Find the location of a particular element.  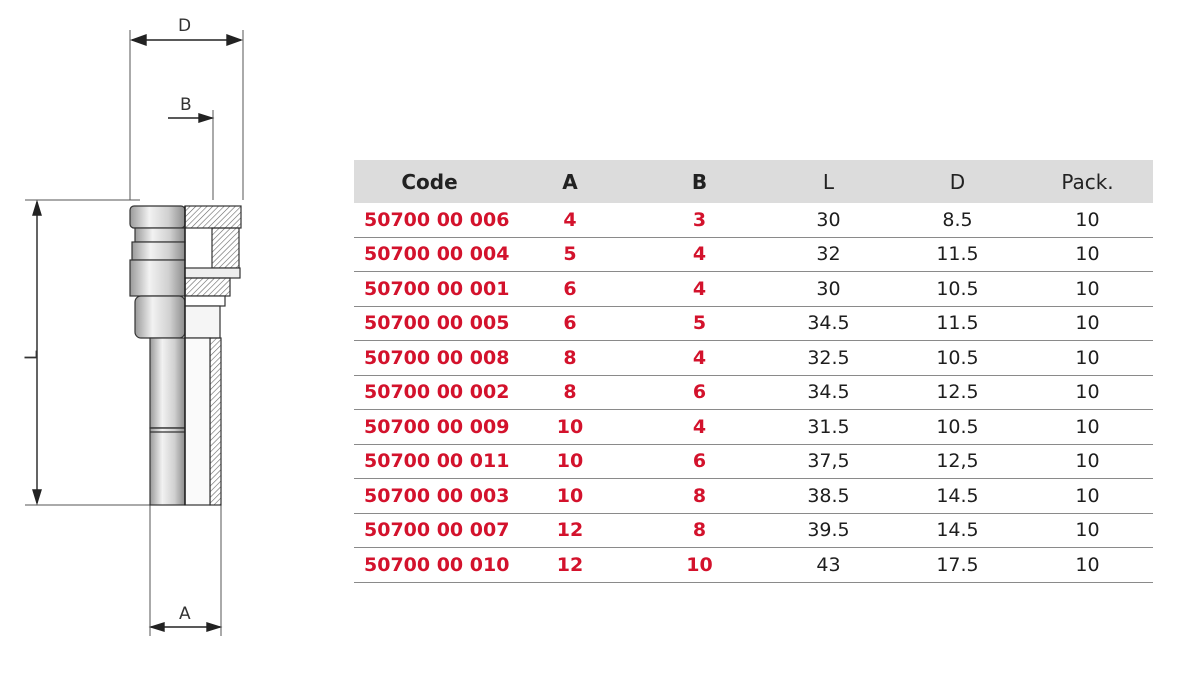

table-row: 50700 00 005 6 5 34.5 11.5 10 is located at coordinates (753, 323).